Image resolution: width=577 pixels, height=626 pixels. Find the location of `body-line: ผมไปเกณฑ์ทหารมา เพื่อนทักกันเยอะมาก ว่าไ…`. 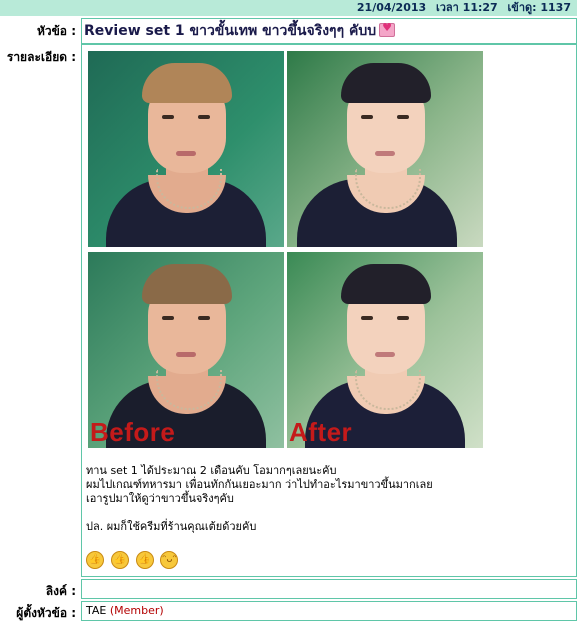

body-line: ผมไปเกณฑ์ทหารมา เพื่อนทักกันเยอะมาก ว่าไ… is located at coordinates (259, 484).